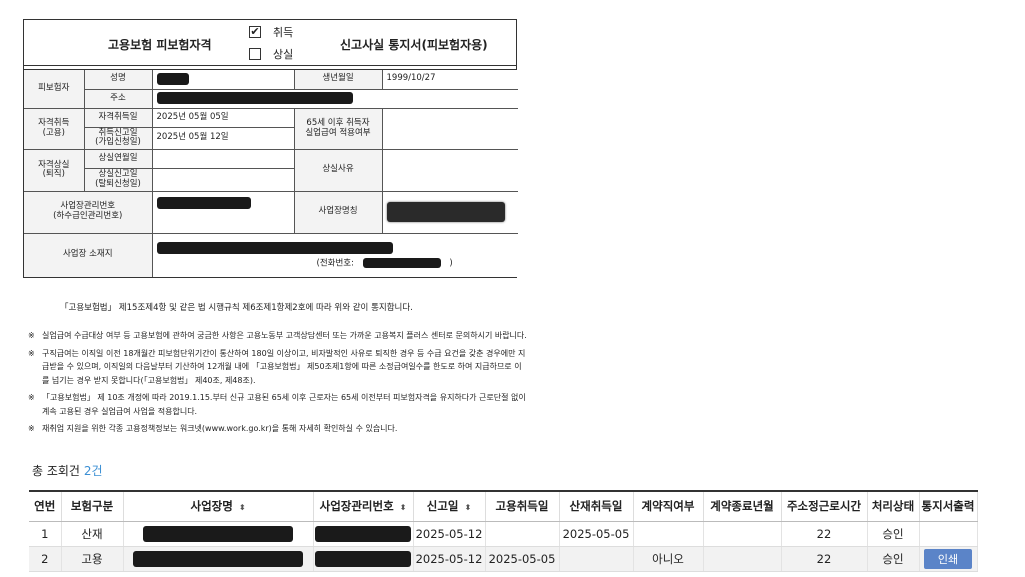 This screenshot has width=1025, height=577. Describe the element at coordinates (118, 180) in the screenshot. I see `loss-report-date-label: 상실신고일 (탈퇴신청일)` at that location.